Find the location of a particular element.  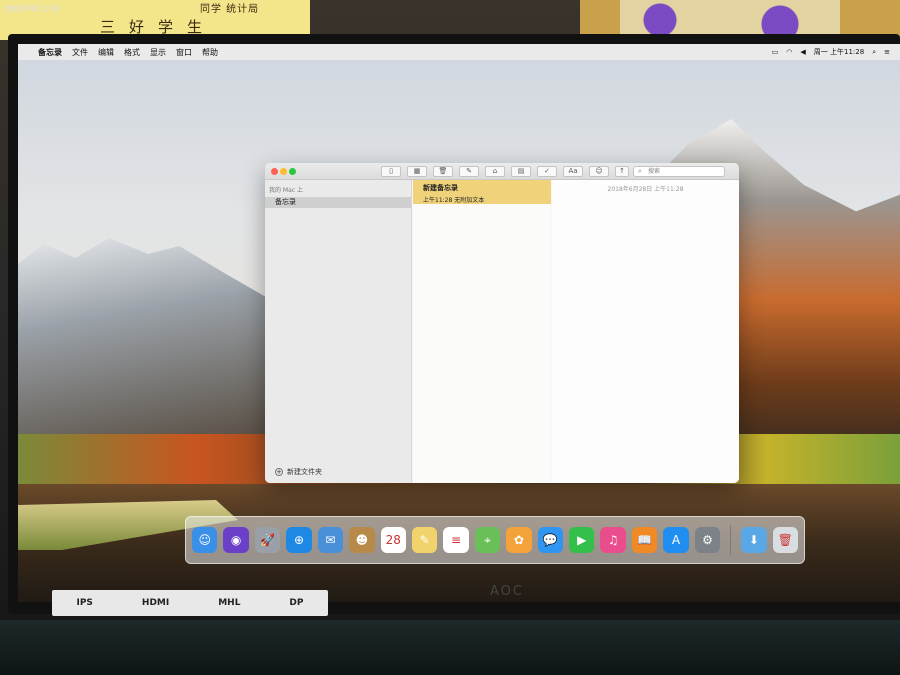

dock-photos-icon: ✿ is located at coordinates (519, 540).